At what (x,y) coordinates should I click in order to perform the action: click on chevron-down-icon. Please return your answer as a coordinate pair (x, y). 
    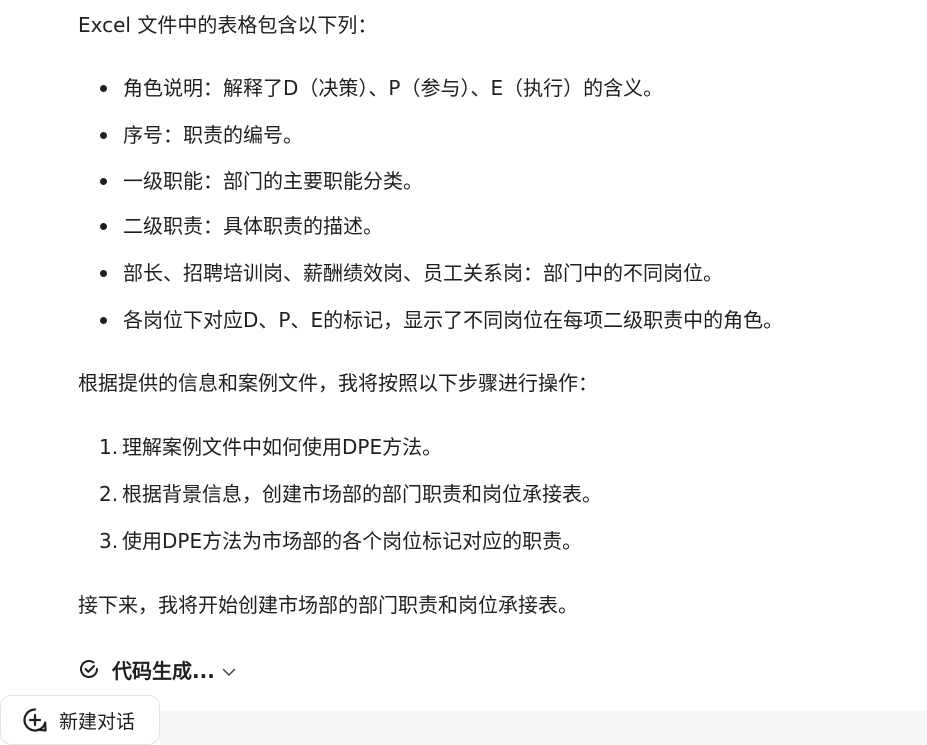
    Looking at the image, I should click on (229, 669).